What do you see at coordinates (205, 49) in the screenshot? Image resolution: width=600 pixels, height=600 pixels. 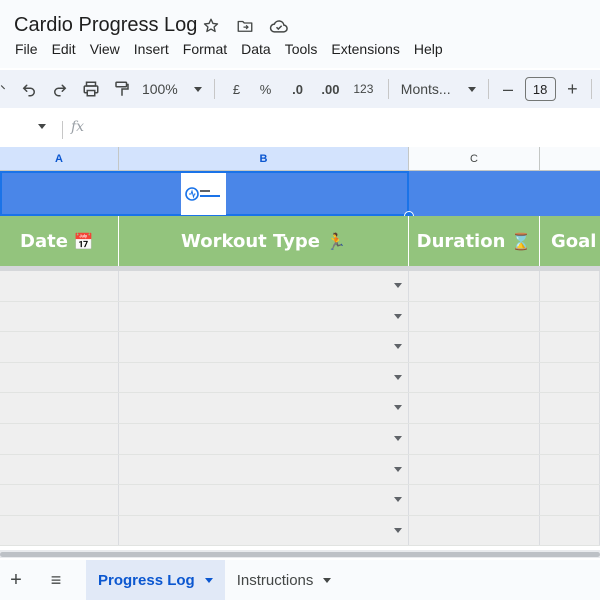 I see `menu-format: Format` at bounding box center [205, 49].